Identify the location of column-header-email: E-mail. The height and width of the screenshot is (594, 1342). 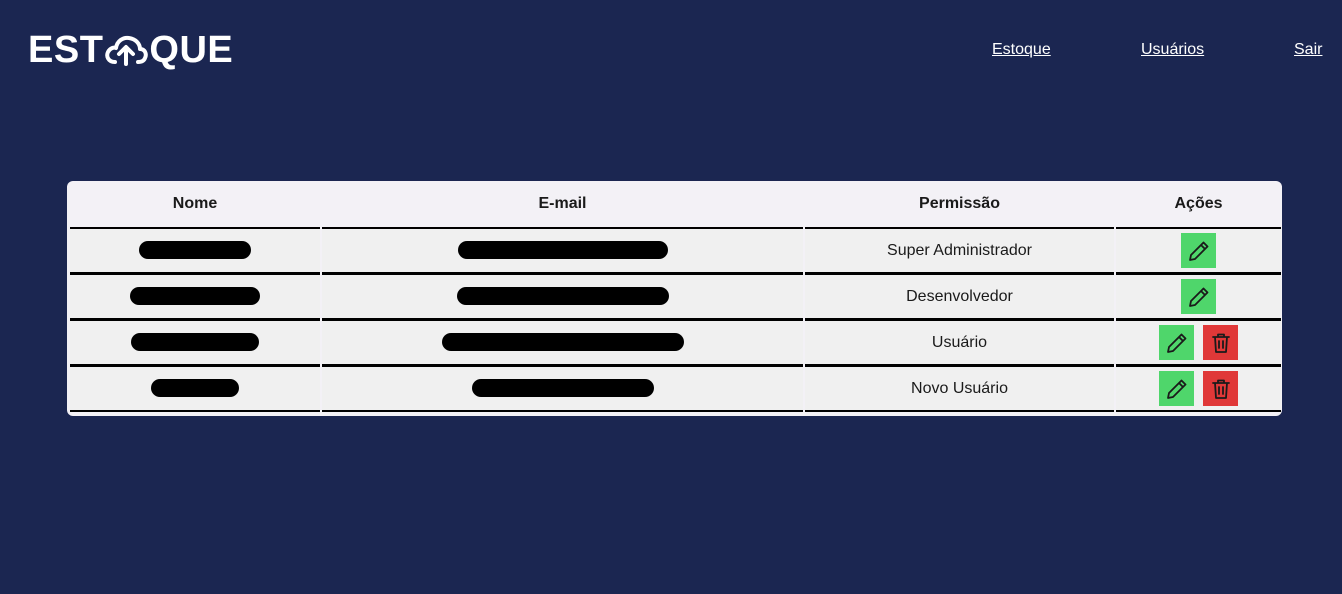
(562, 205).